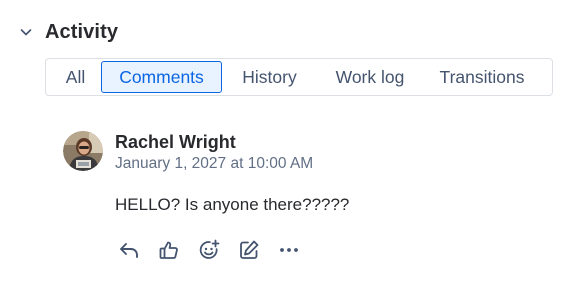 The height and width of the screenshot is (284, 583). I want to click on section-title: Activity, so click(82, 31).